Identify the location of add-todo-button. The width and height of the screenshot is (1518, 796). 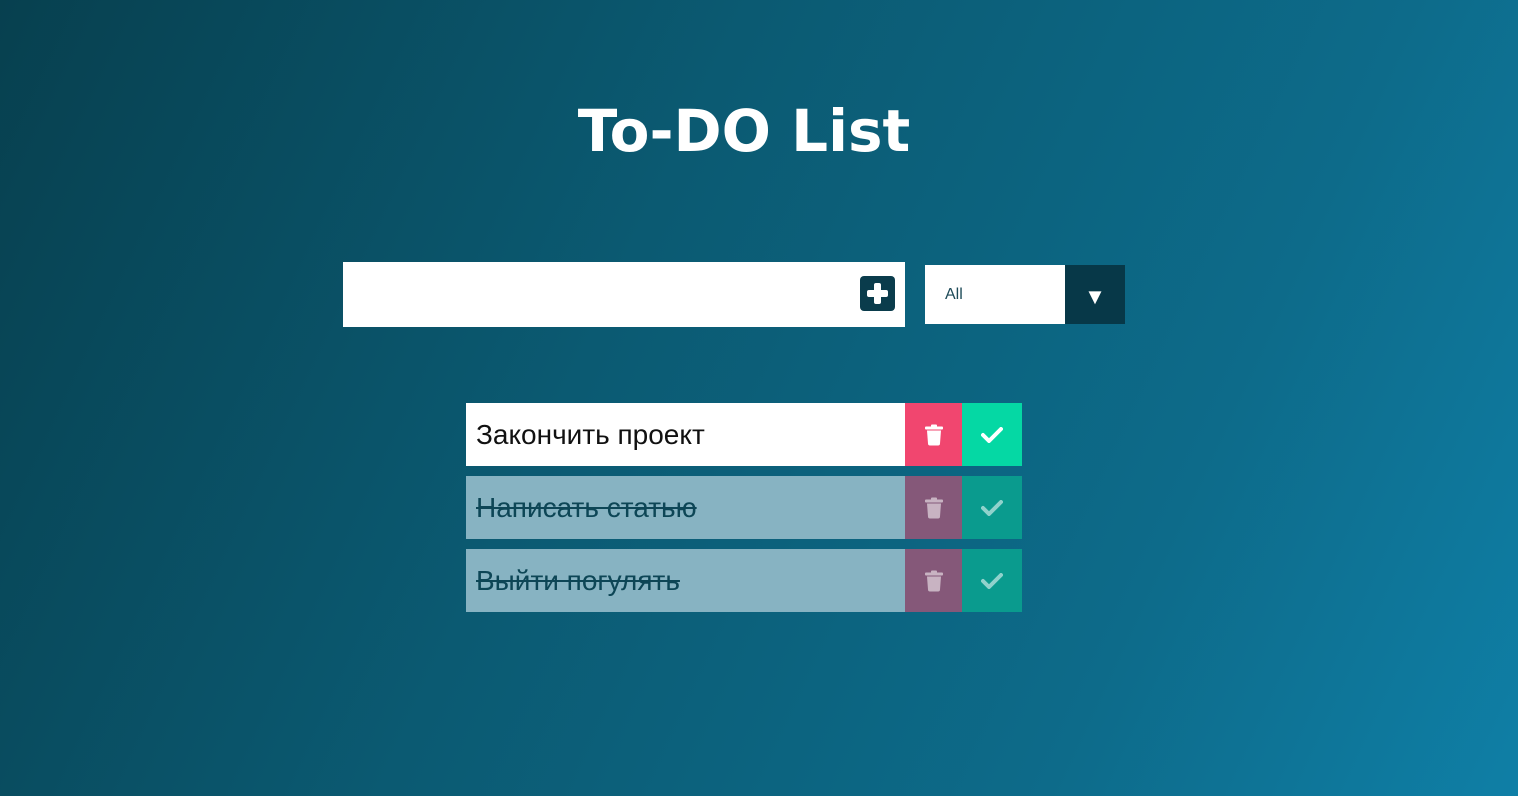
(877, 293).